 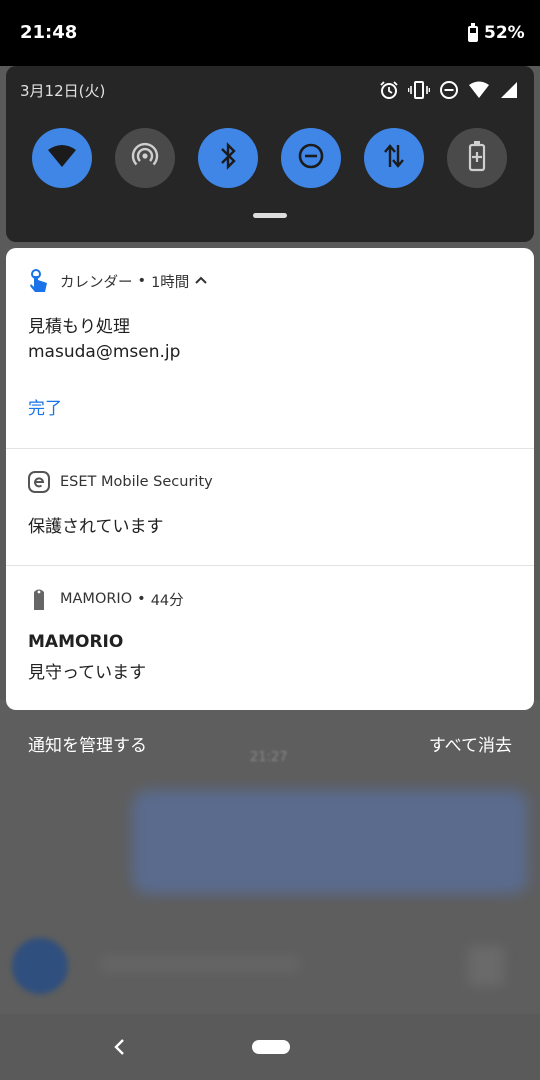 I want to click on background-timestamp: 21:27, so click(x=269, y=757).